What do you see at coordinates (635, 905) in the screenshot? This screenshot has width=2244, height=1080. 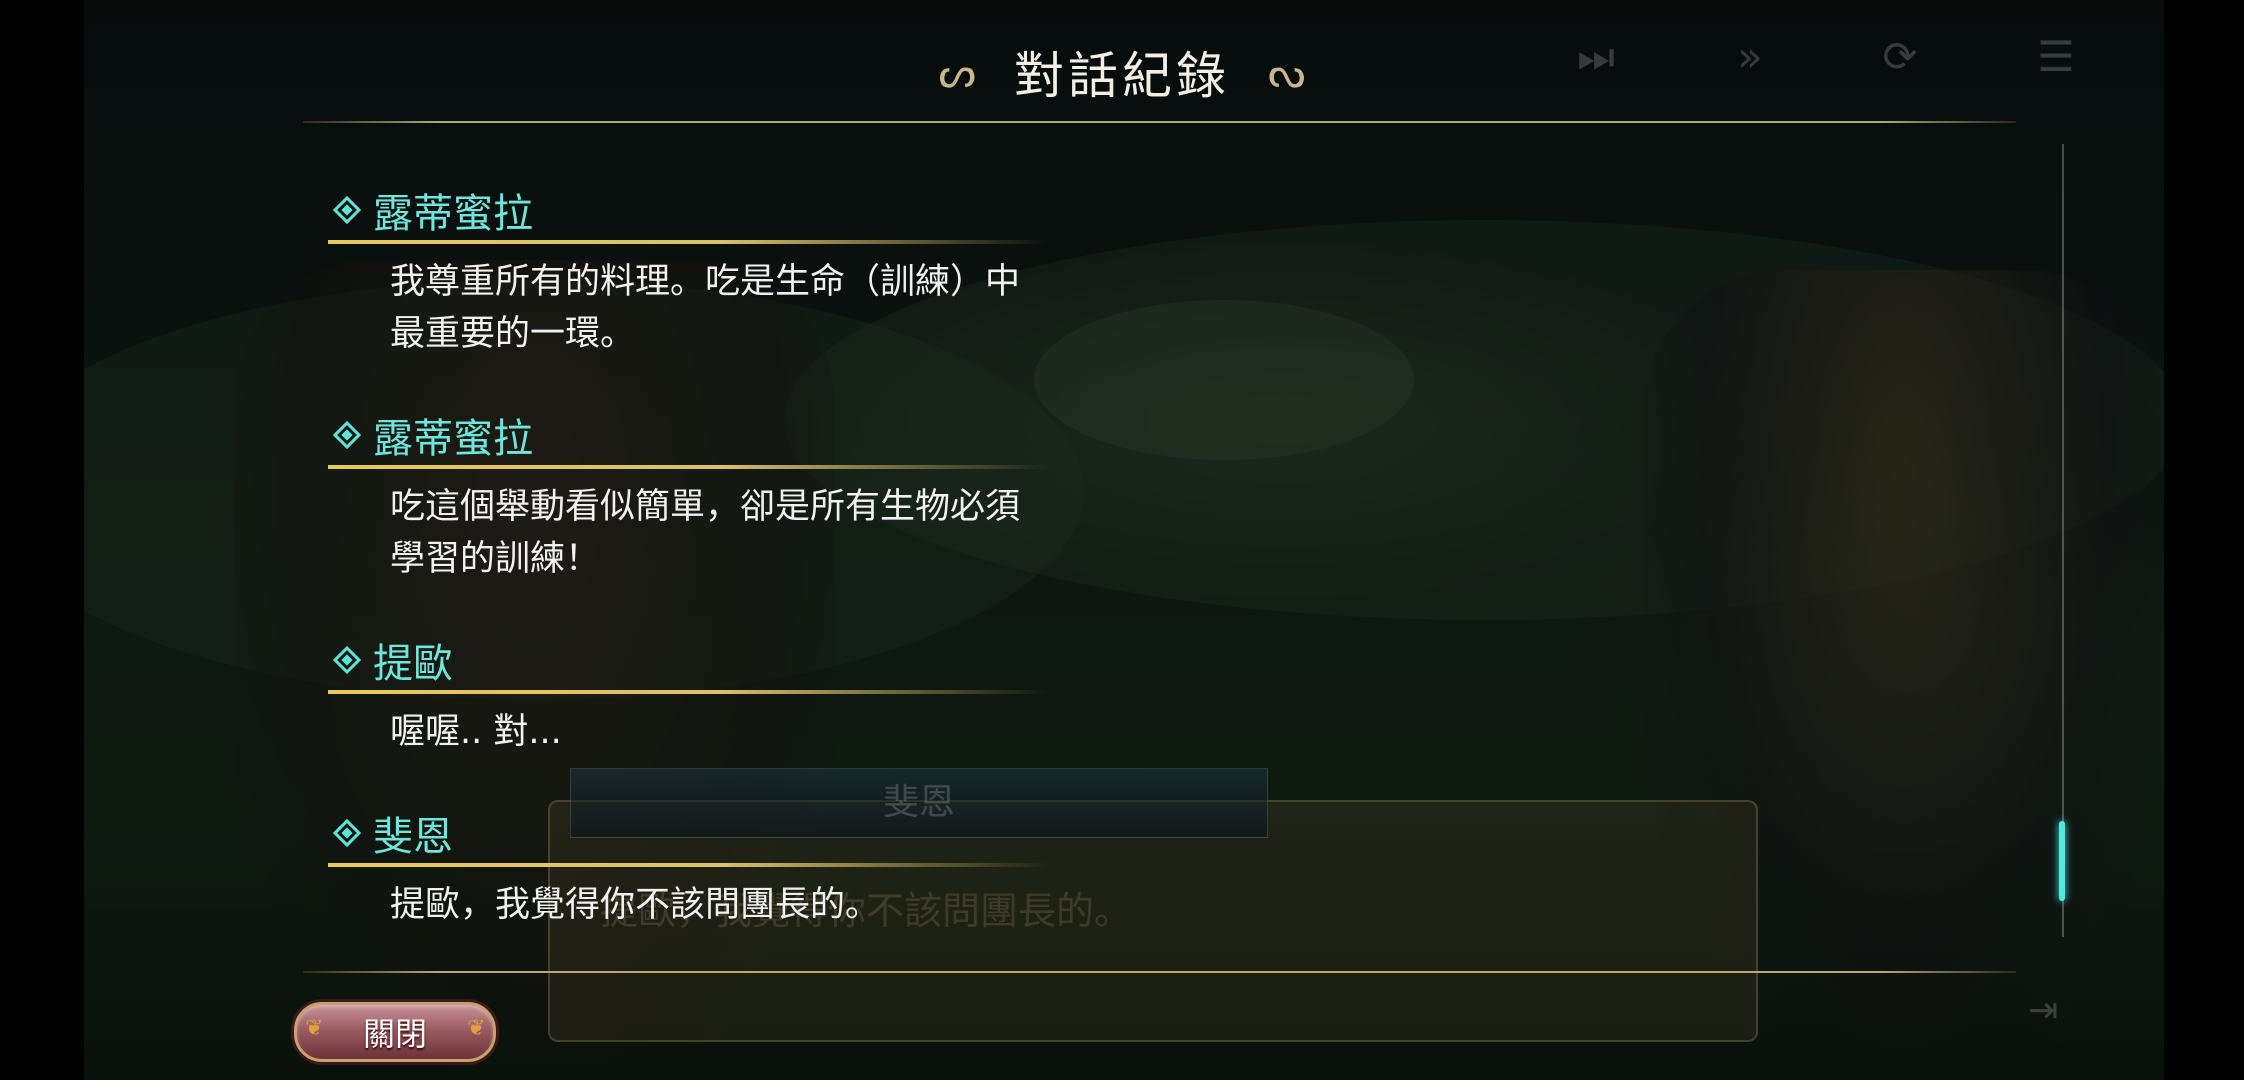 I see `dialog-line: 提歐，我覺得你不該問團長的。` at bounding box center [635, 905].